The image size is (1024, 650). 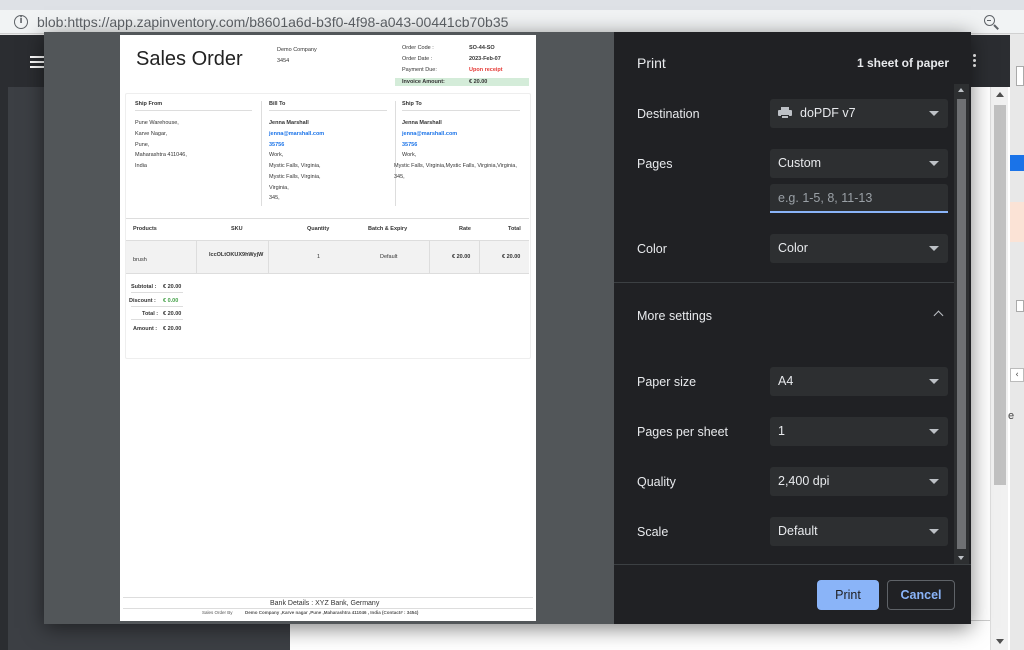 I want to click on ship-to-email: jenna@marshall.com, so click(x=429, y=134).